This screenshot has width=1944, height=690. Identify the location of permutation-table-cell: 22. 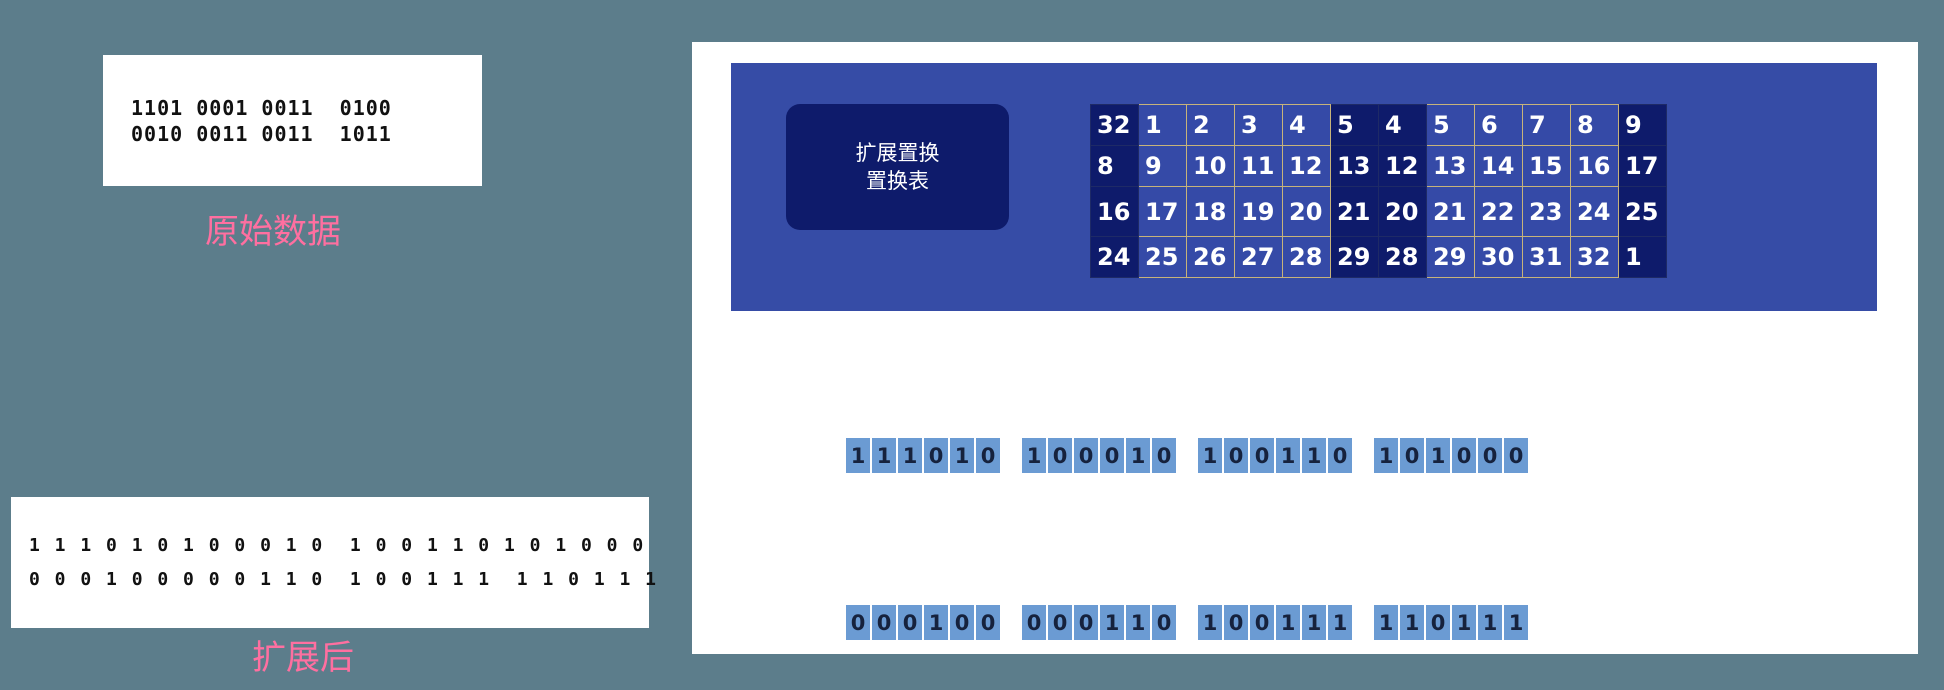
(1498, 211).